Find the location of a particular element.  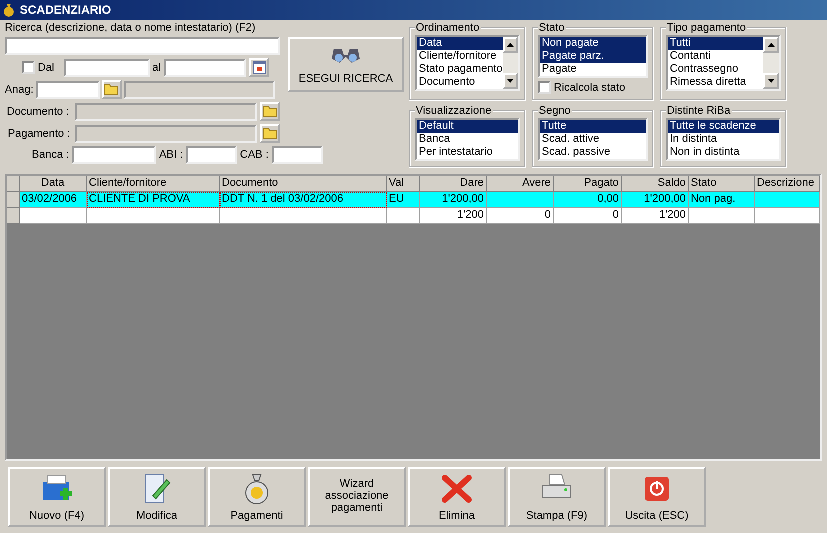

calendar-icon is located at coordinates (259, 67).